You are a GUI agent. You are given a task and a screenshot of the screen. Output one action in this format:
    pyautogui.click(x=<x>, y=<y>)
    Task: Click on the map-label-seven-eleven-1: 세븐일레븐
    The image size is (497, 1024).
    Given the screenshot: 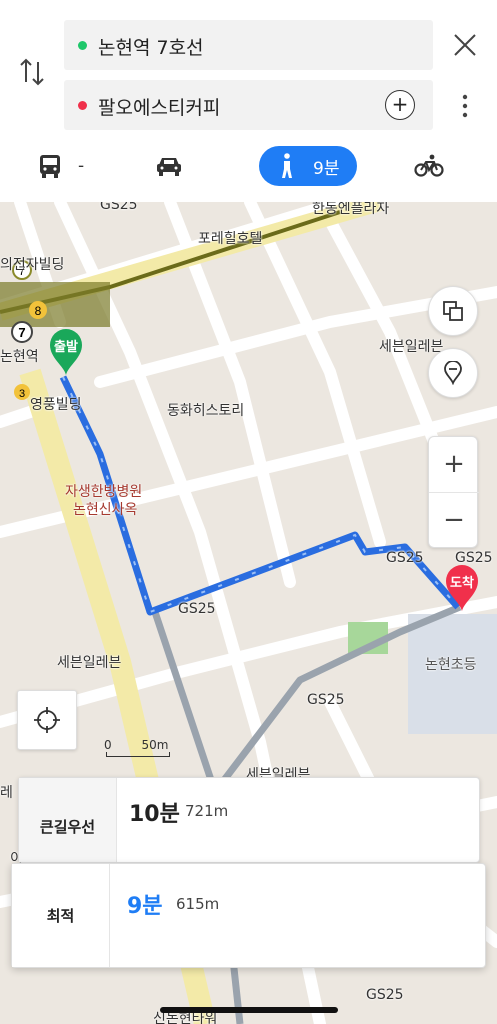 What is the action you would take?
    pyautogui.click(x=411, y=347)
    